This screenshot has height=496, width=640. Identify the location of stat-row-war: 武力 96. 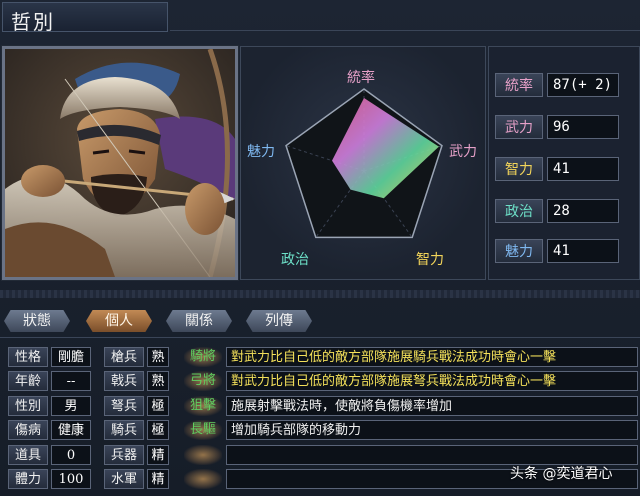
(565, 127).